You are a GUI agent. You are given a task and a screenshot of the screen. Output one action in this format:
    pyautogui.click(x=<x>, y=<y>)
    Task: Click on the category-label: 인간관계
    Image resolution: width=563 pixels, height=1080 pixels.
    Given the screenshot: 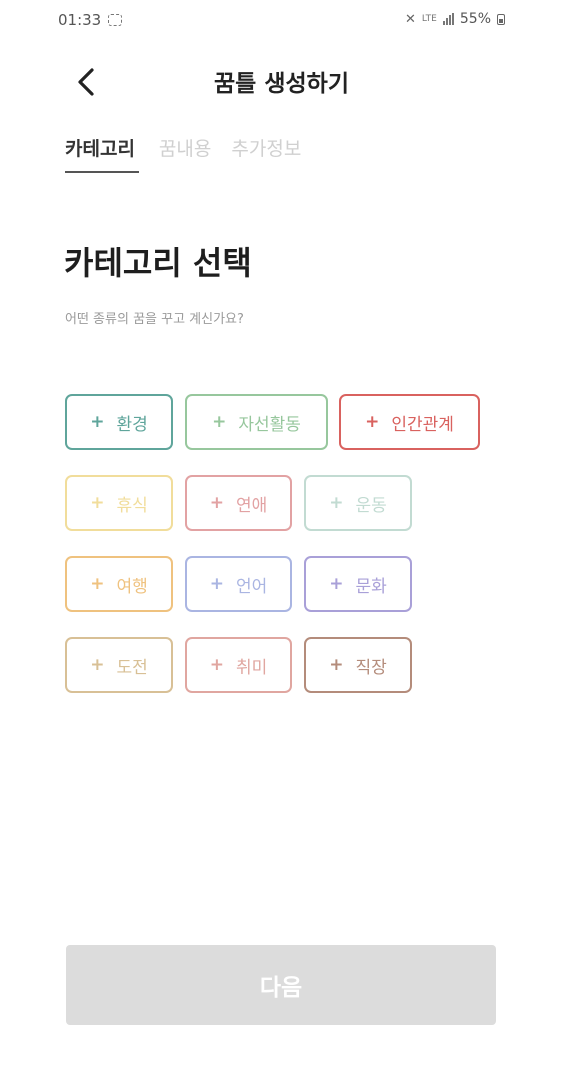 What is the action you would take?
    pyautogui.click(x=422, y=424)
    